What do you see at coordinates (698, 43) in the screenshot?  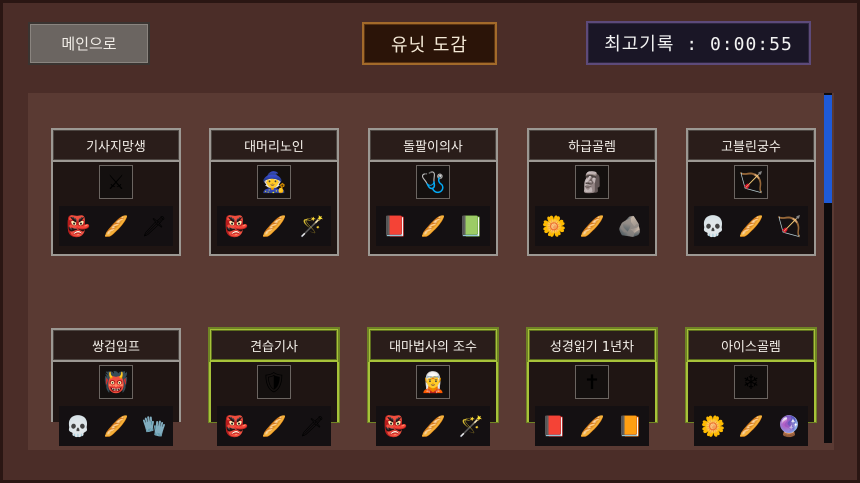 I see `best-record: 최고기록 : 0:00:55` at bounding box center [698, 43].